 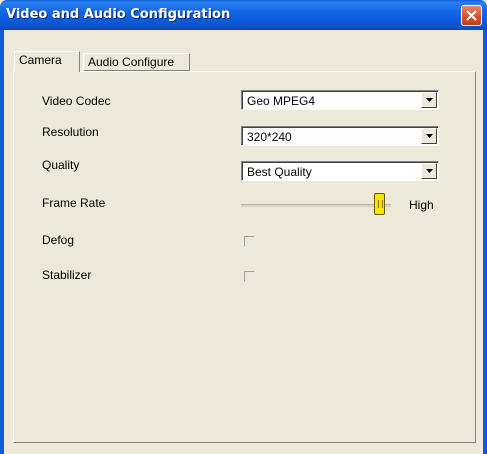 I want to click on title-bar: Video and Audio Configuration, so click(x=243, y=15).